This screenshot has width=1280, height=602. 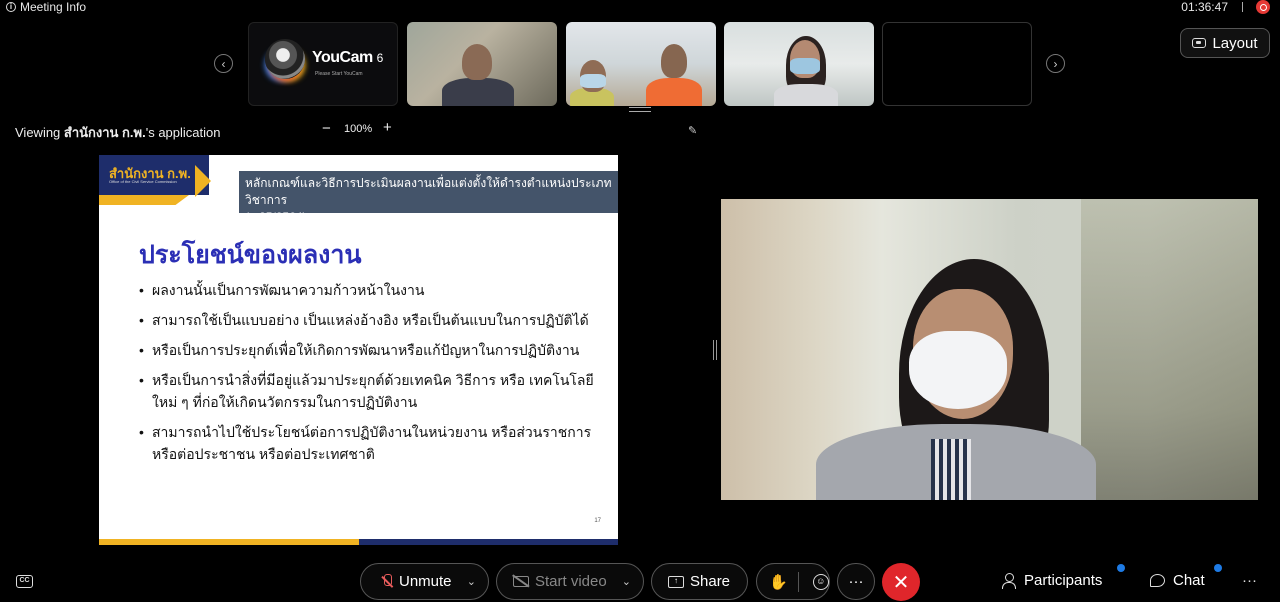 I want to click on slide-header-line: (ว 25/2564), so click(x=276, y=217).